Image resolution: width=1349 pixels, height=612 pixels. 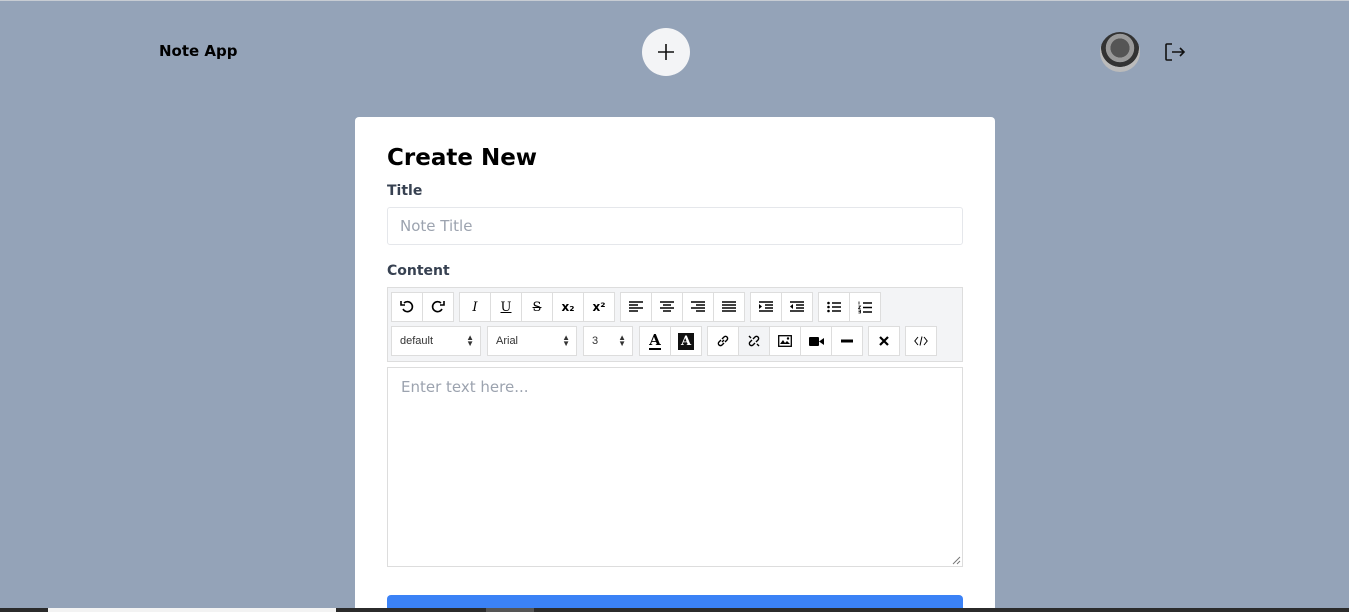 I want to click on align-center-icon, so click(x=667, y=306).